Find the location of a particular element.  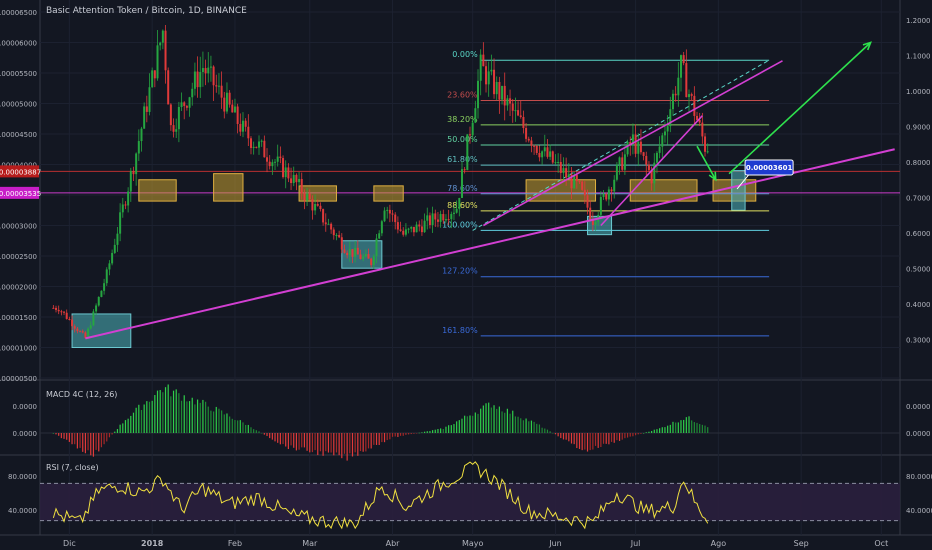

price-label: 0.00003887 is located at coordinates (20, 172).